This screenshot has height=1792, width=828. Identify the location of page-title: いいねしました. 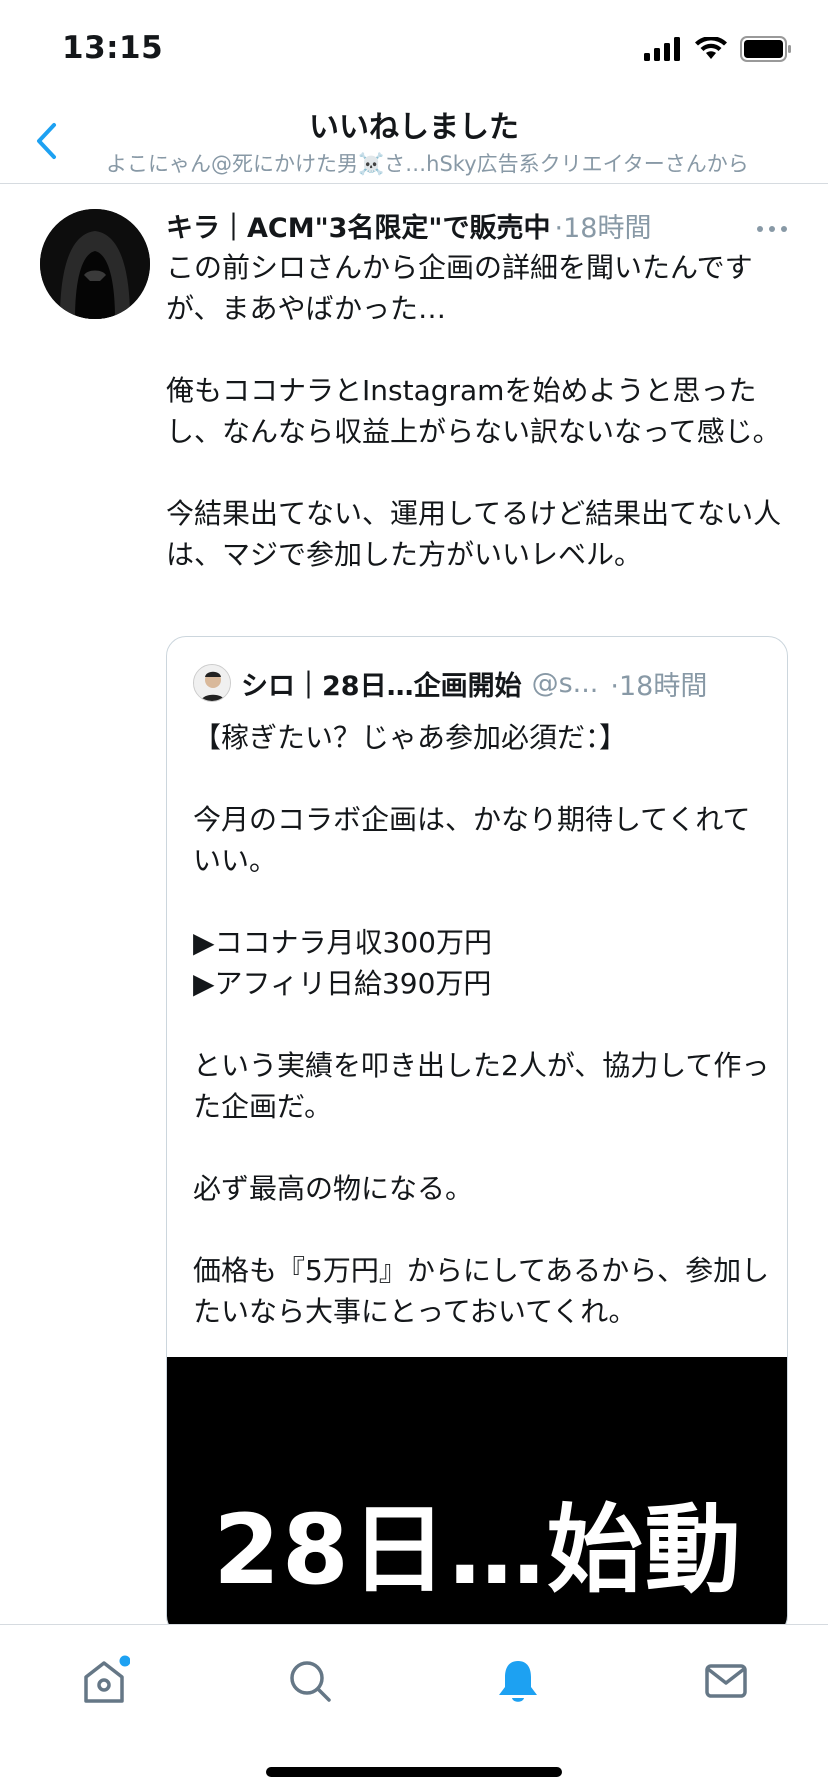
(414, 127).